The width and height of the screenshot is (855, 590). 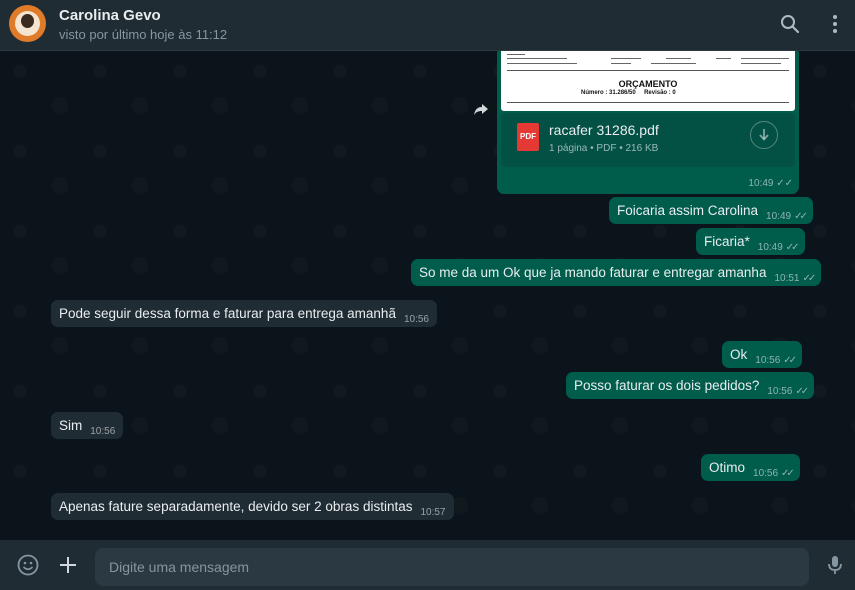 I want to click on message-text: Otimo, so click(x=727, y=467).